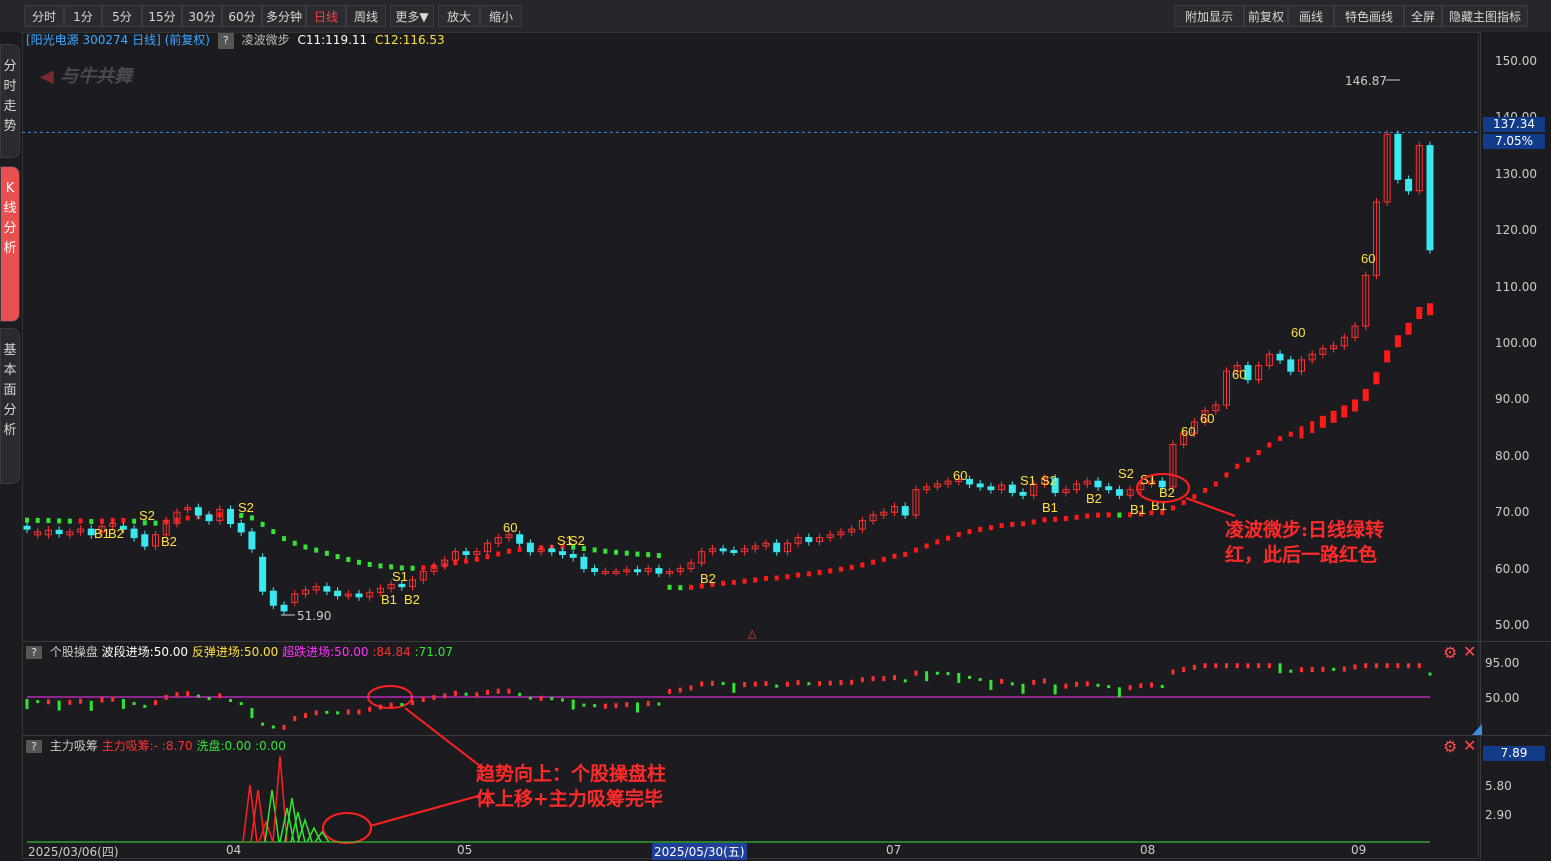 The height and width of the screenshot is (861, 1551). I want to click on panel3-l1: 主力吸筹:-, so click(130, 746).